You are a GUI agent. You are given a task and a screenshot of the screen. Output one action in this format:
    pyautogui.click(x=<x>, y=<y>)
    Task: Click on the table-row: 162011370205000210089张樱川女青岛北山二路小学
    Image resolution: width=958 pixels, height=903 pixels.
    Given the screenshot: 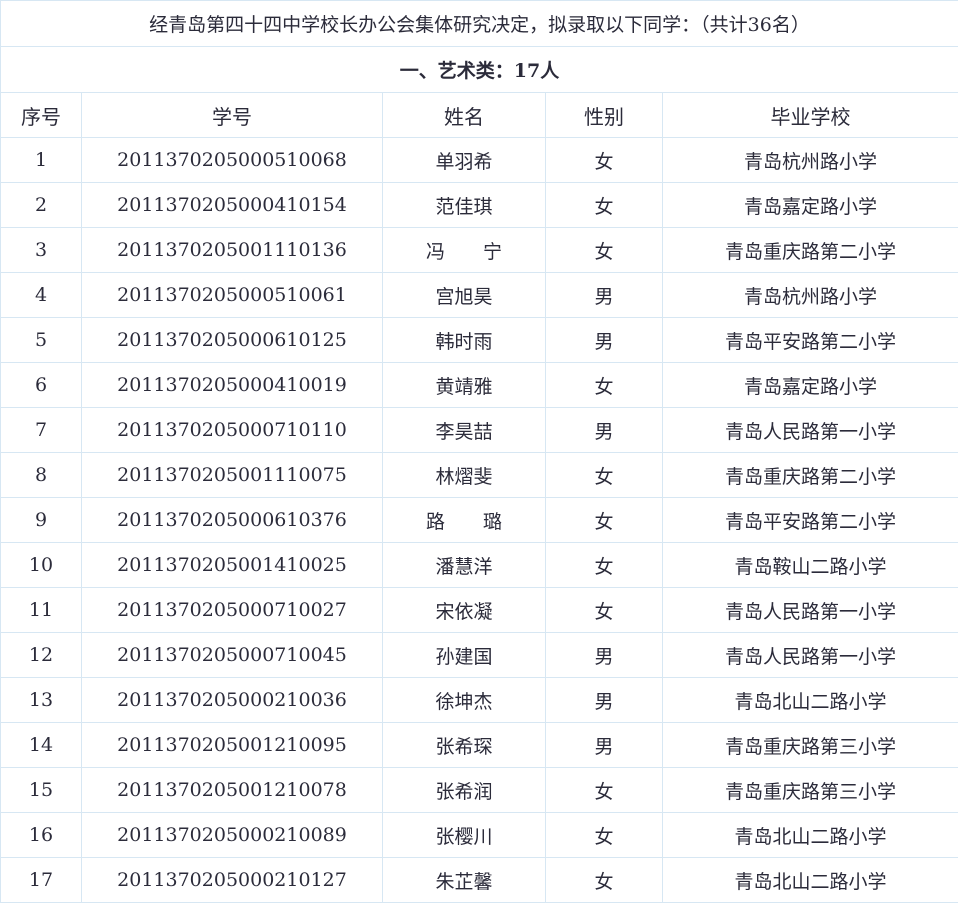 What is the action you would take?
    pyautogui.click(x=479, y=835)
    